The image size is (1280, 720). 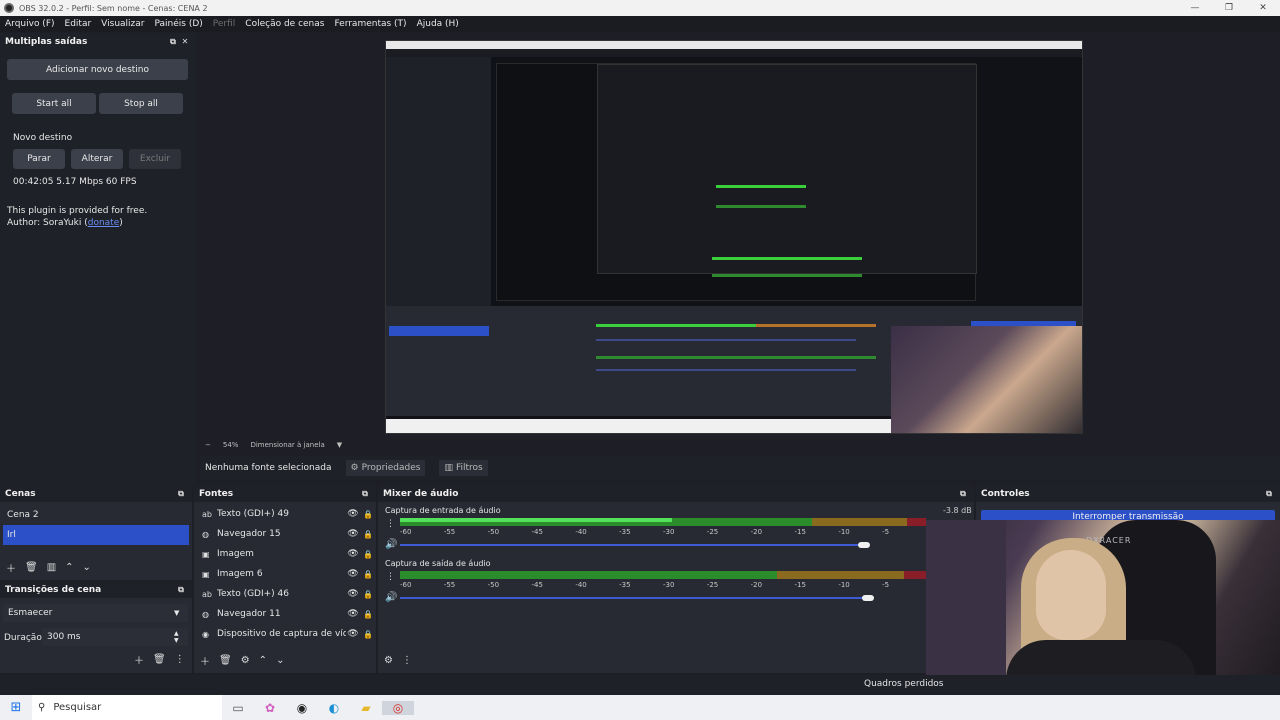 I want to click on maximize-button: ❐, so click(x=1229, y=8).